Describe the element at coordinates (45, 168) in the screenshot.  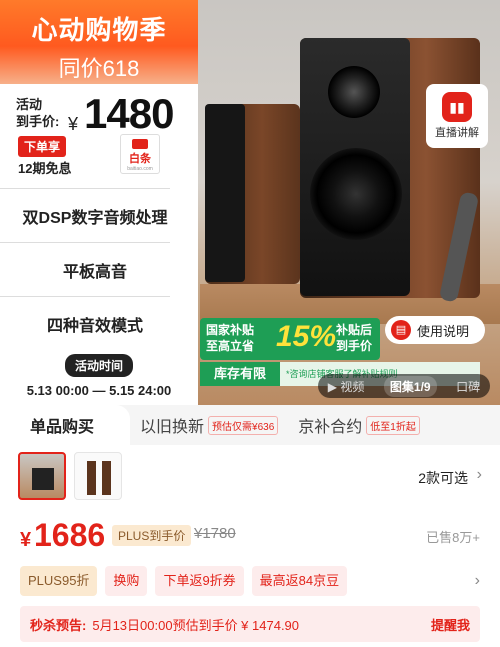
I see `installment-text: 12期免息` at that location.